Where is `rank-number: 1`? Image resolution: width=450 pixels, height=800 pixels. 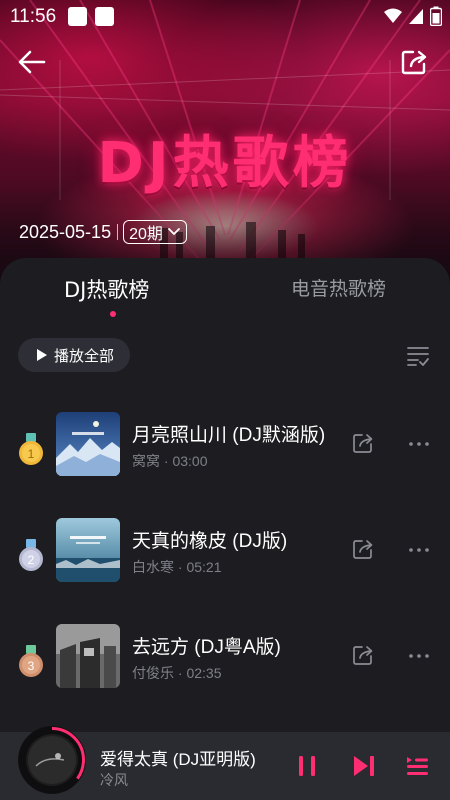
rank-number: 1 is located at coordinates (31, 454).